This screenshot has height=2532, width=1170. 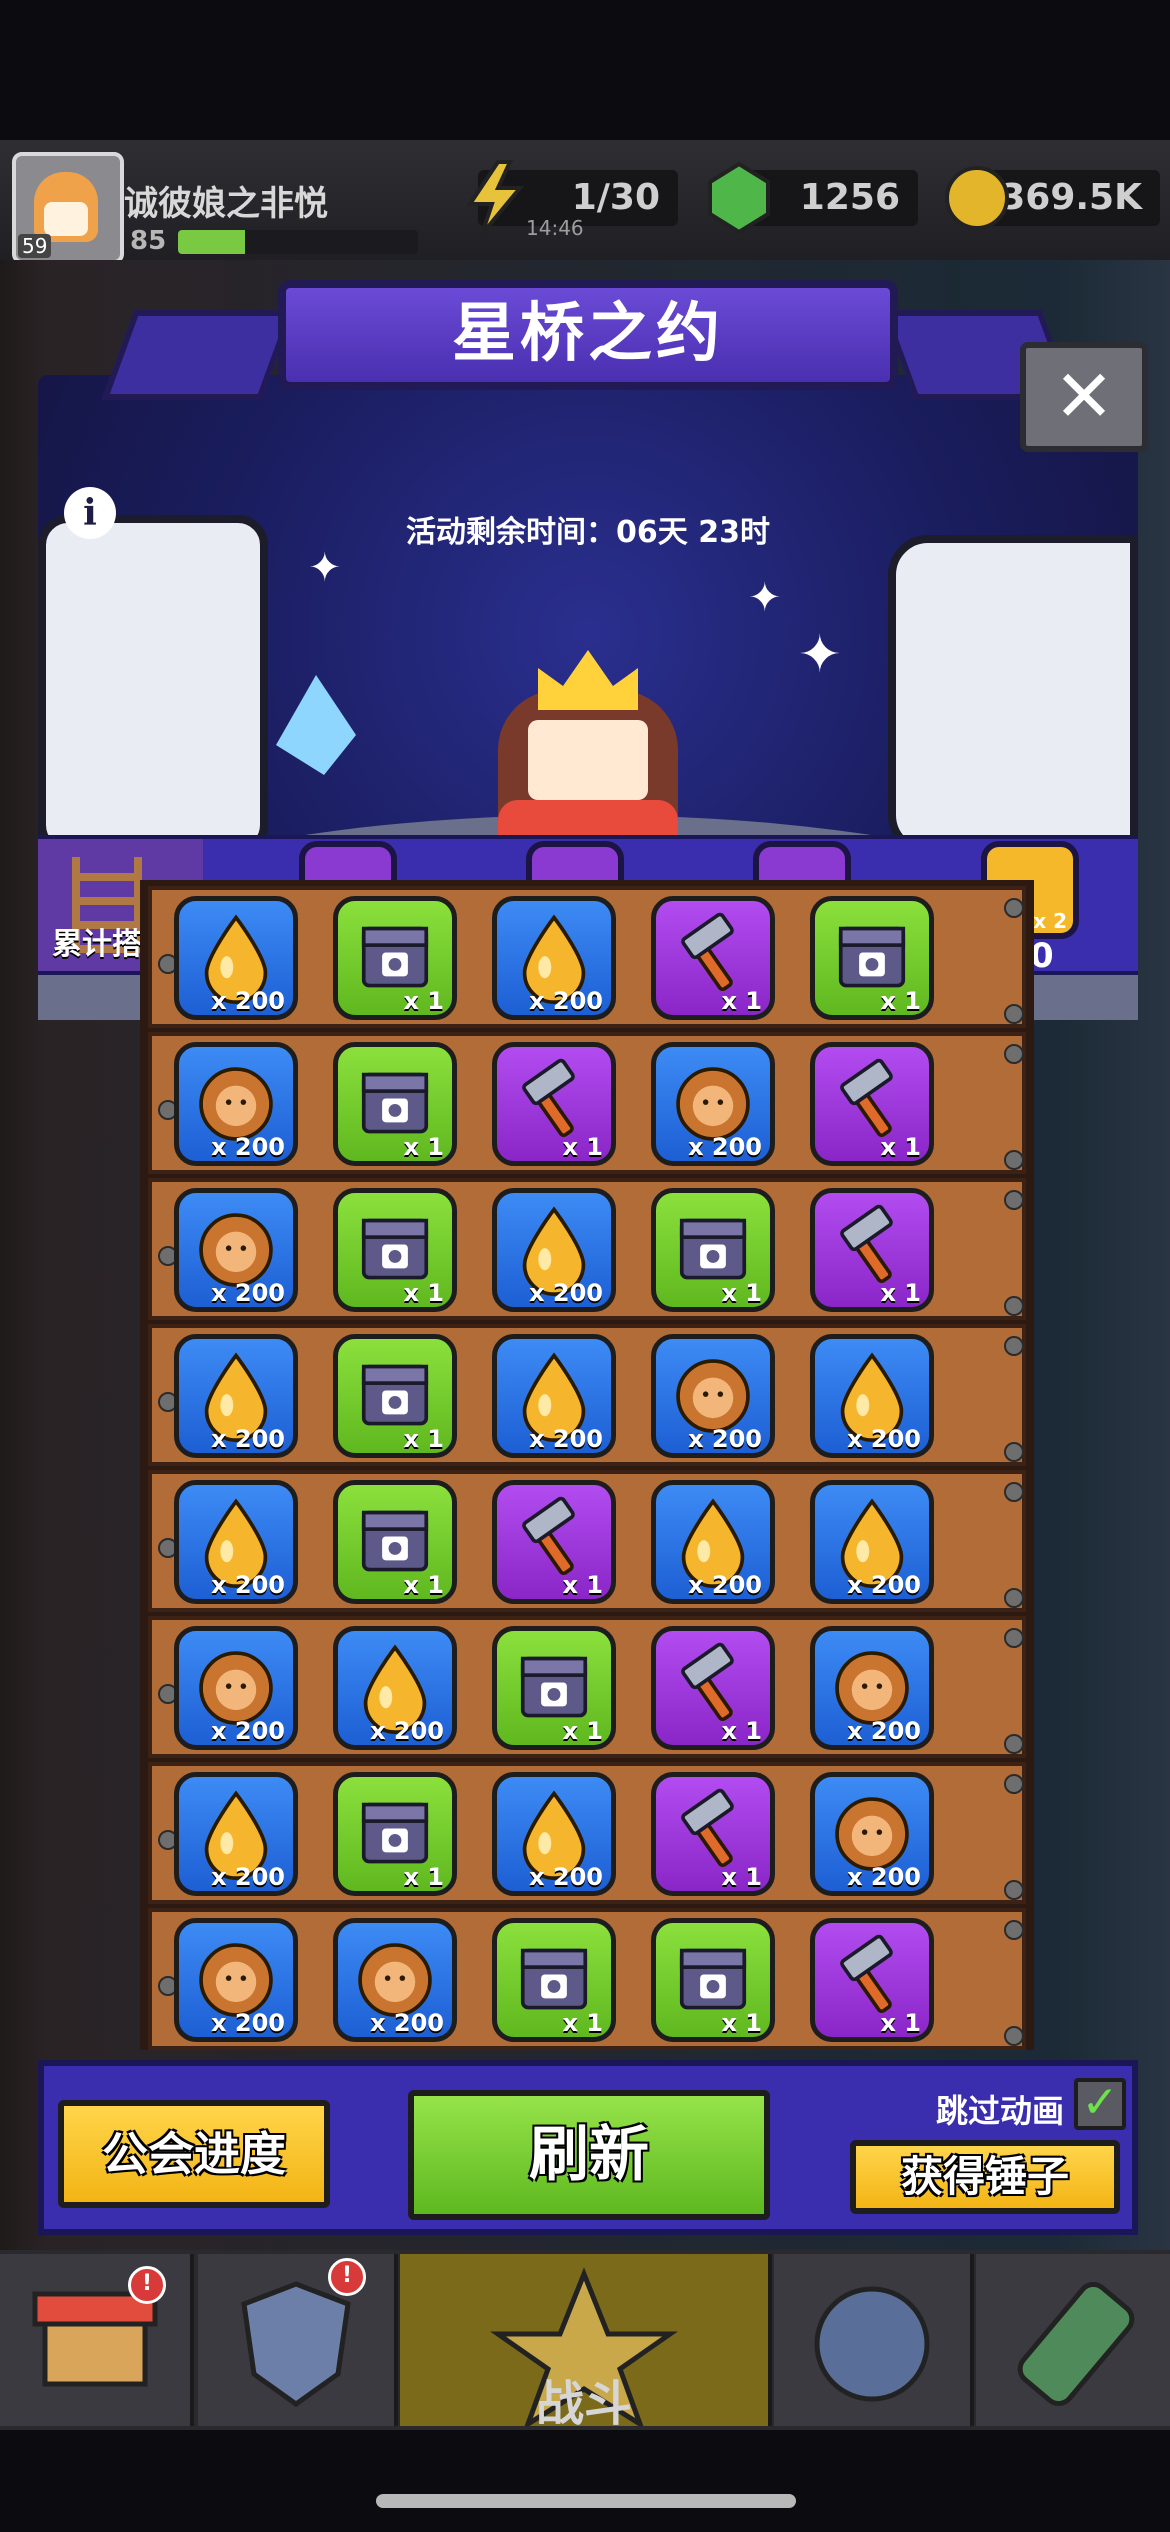 What do you see at coordinates (68, 208) in the screenshot?
I see `player-avatar: 59` at bounding box center [68, 208].